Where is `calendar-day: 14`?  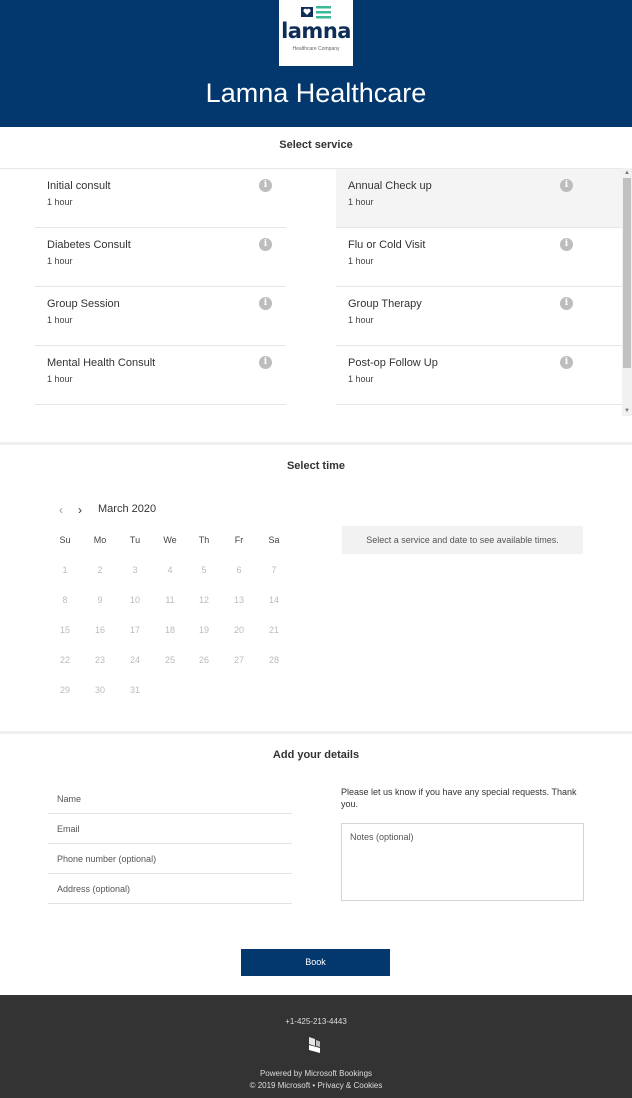 calendar-day: 14 is located at coordinates (274, 600).